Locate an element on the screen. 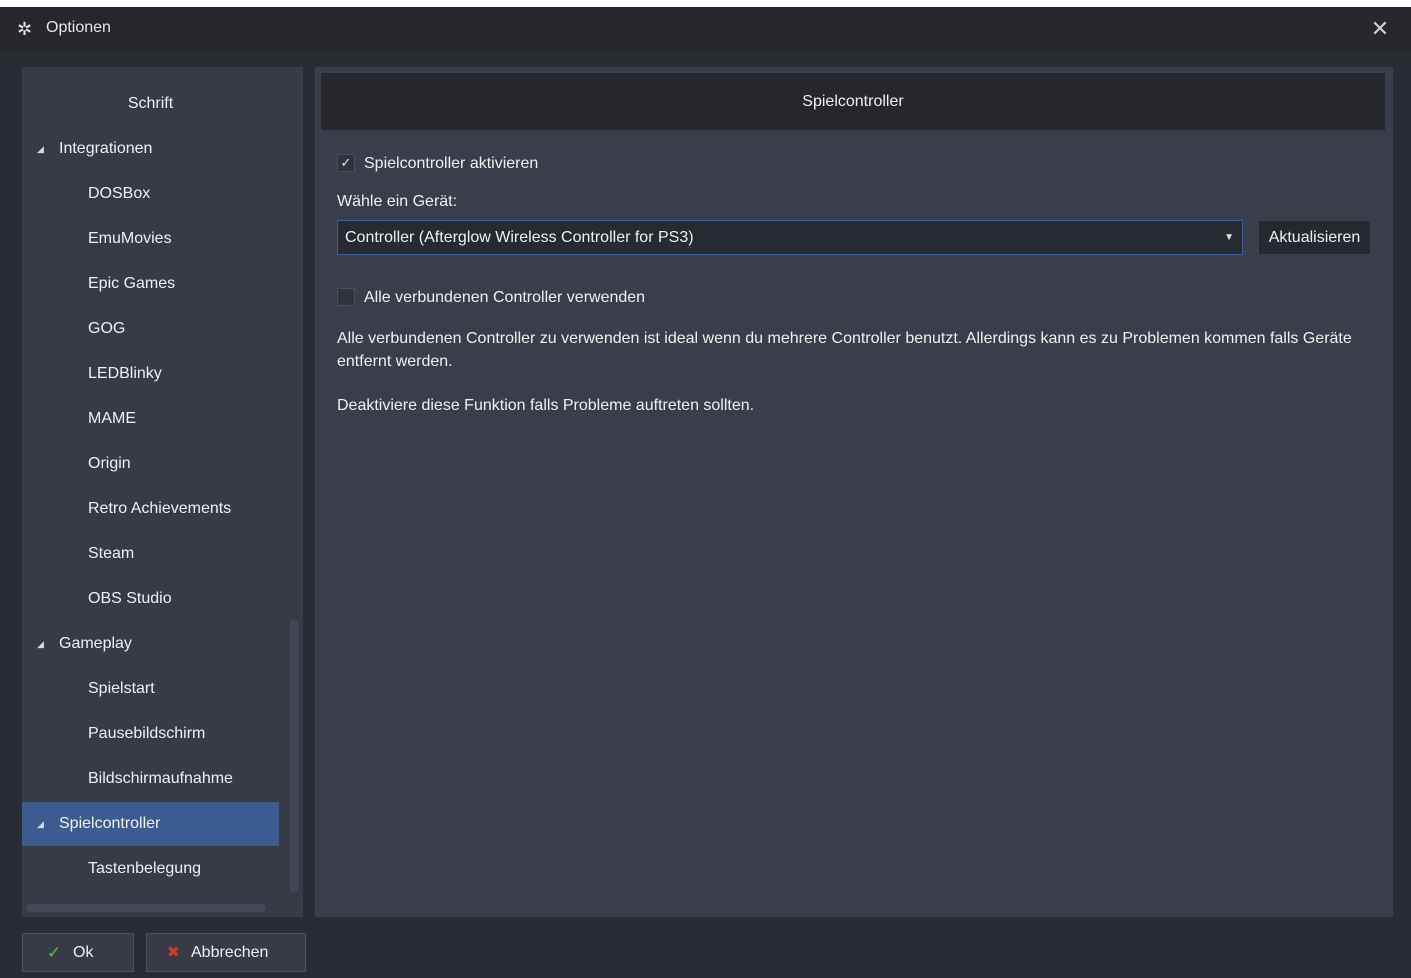 The width and height of the screenshot is (1411, 978). ok-label: Ok is located at coordinates (83, 952).